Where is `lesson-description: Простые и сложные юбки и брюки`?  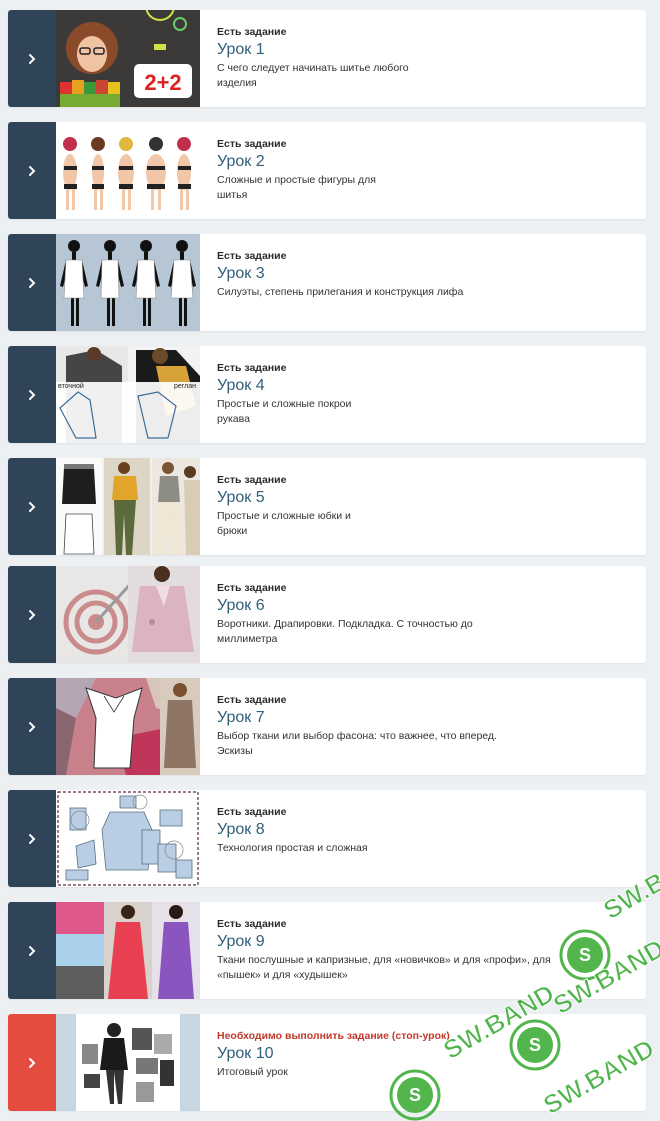
lesson-description: Простые и сложные юбки и брюки is located at coordinates (284, 523).